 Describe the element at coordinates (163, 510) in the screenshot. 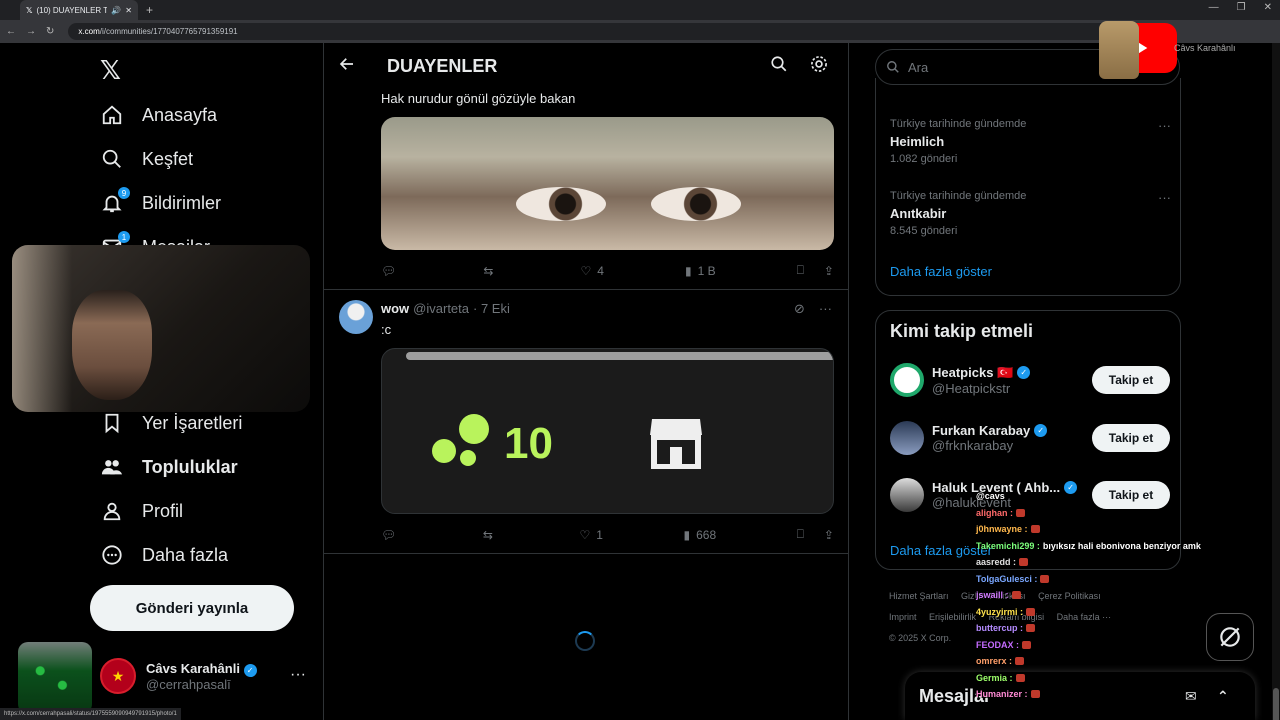

I see `nav-label: Profil` at that location.